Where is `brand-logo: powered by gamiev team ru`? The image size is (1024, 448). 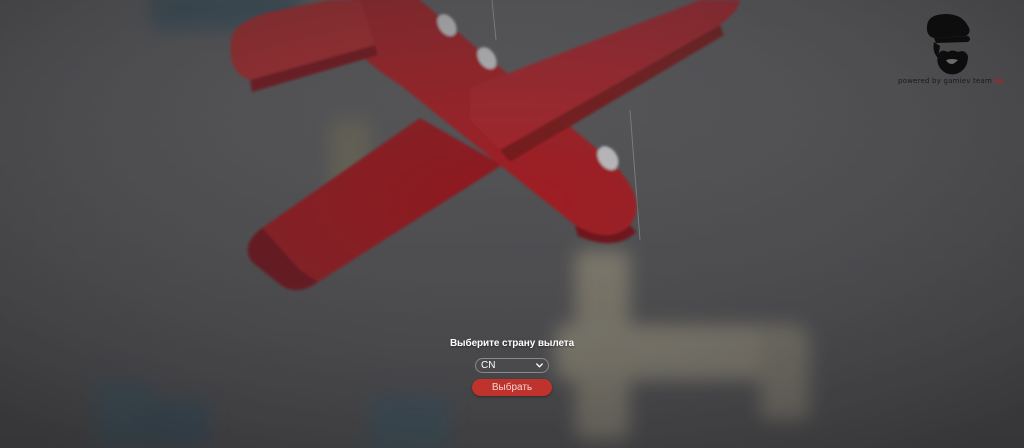
brand-logo: powered by gamiev team ru is located at coordinates (950, 48).